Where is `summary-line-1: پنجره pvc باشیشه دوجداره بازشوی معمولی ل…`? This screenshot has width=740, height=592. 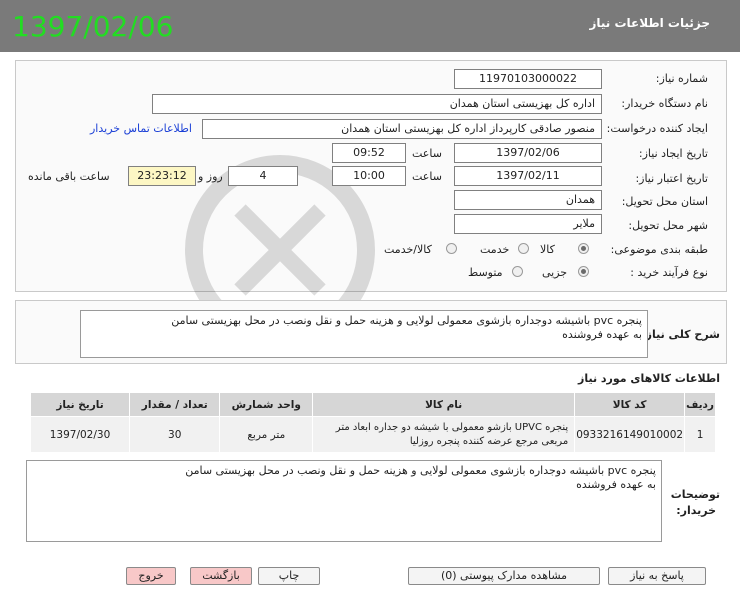 summary-line-1: پنجره pvc باشیشه دوجداره بازشوی معمولی ل… is located at coordinates (406, 320).